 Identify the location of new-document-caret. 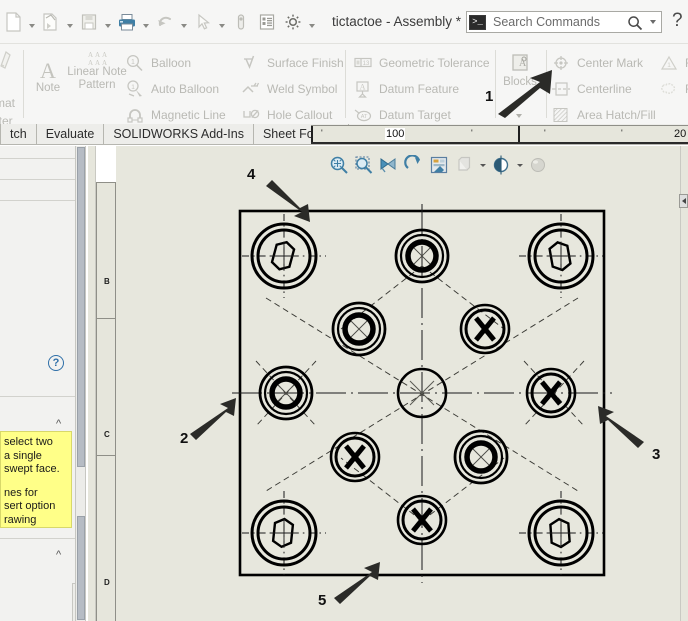
(32, 22).